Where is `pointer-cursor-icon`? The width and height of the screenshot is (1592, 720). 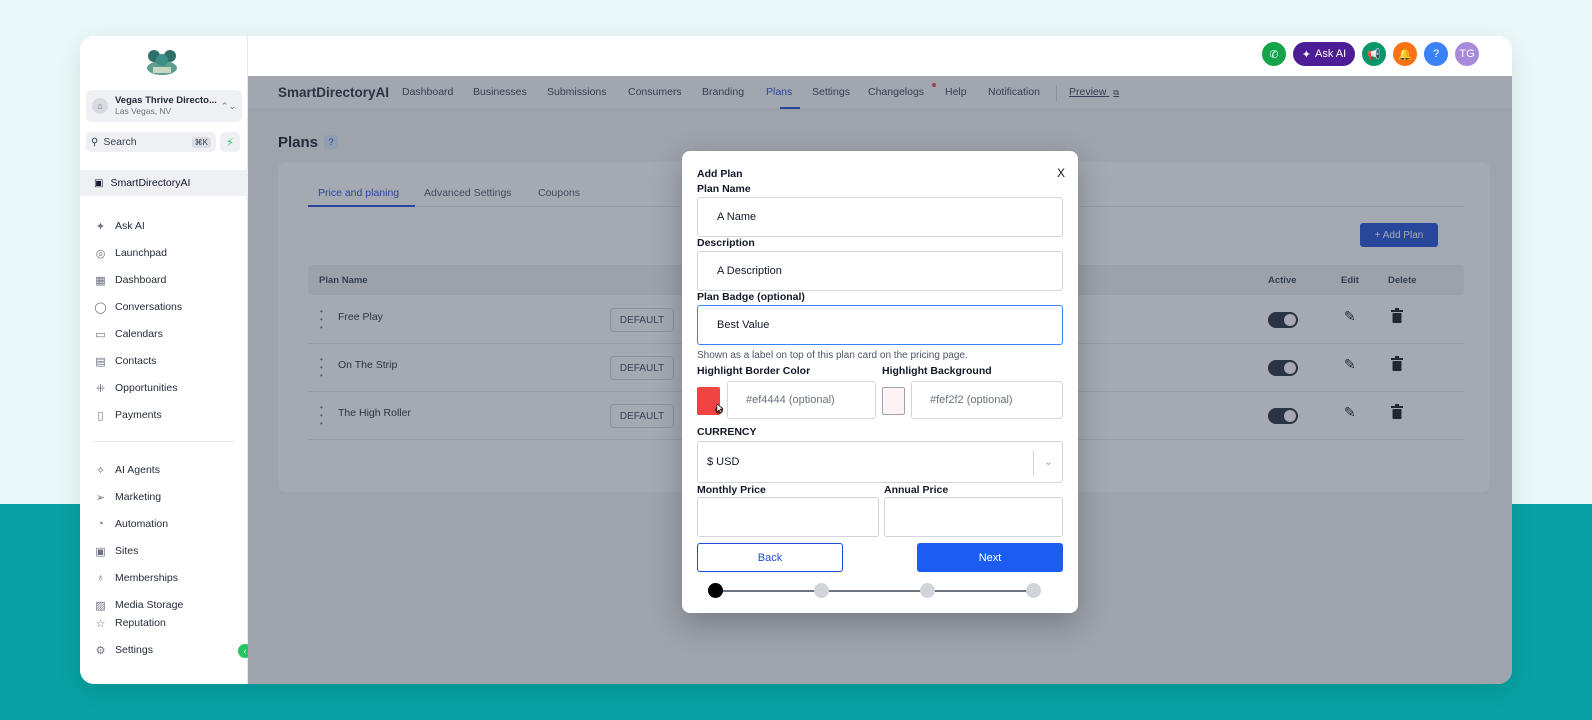 pointer-cursor-icon is located at coordinates (719, 408).